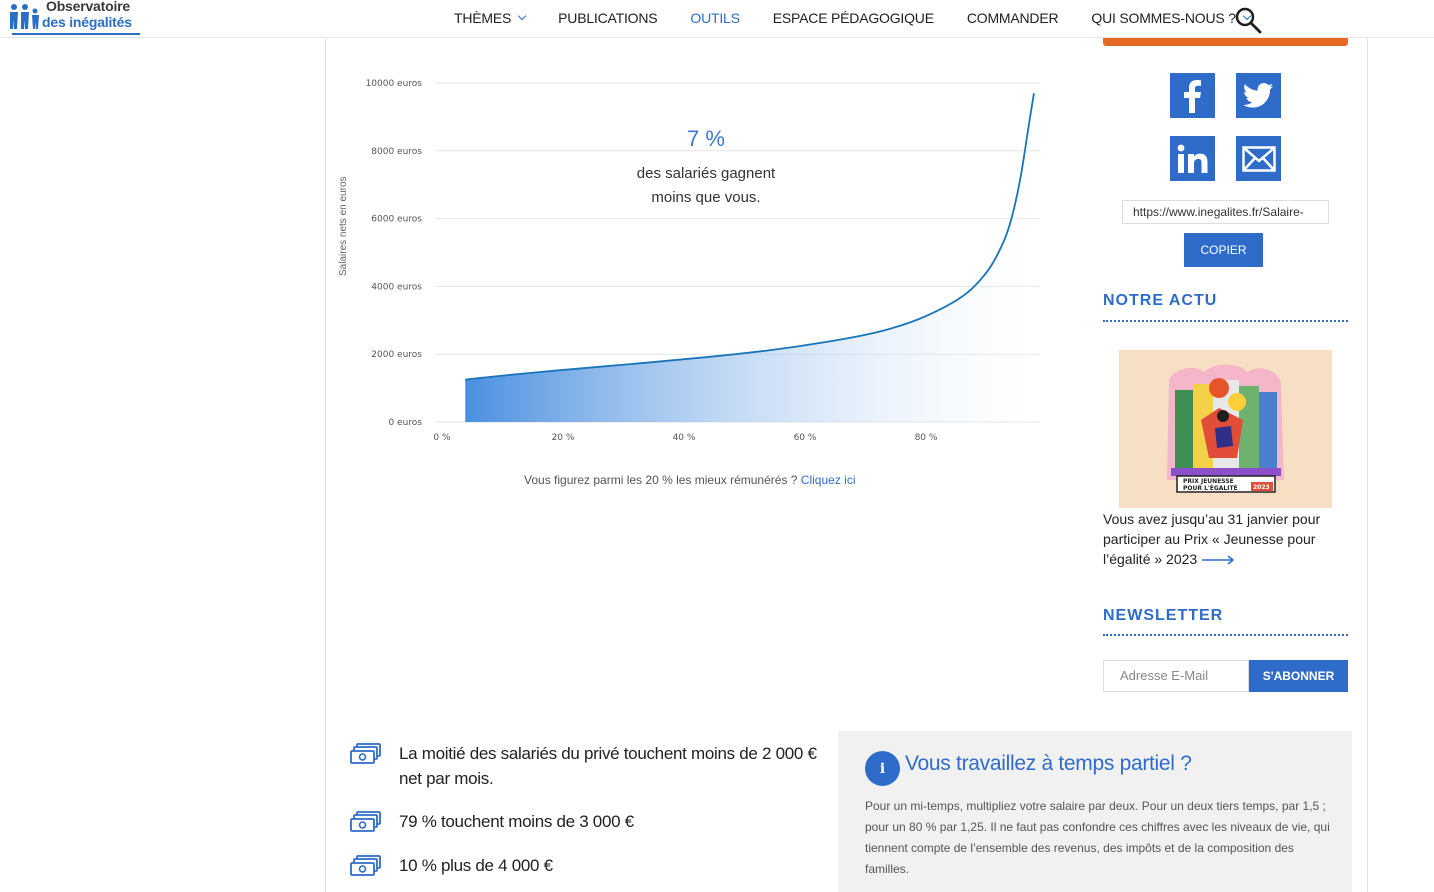 The image size is (1434, 892). What do you see at coordinates (522, 16) in the screenshot?
I see `chevron-down-icon` at bounding box center [522, 16].